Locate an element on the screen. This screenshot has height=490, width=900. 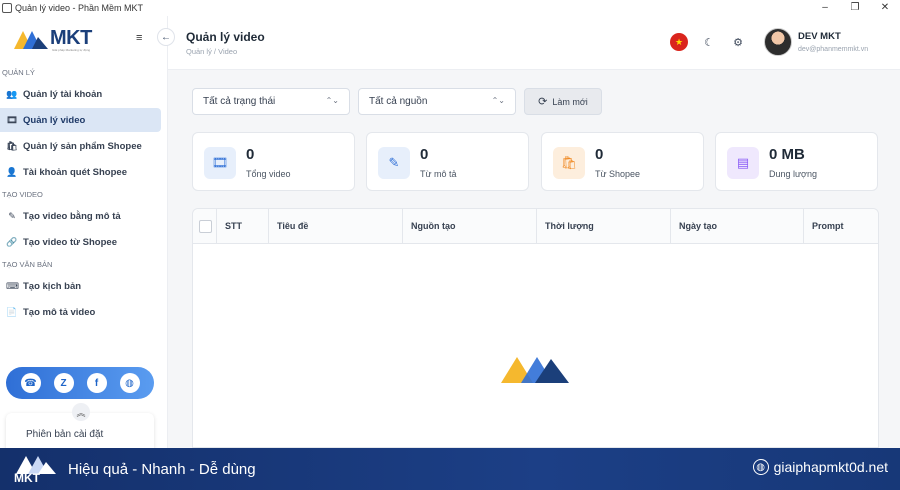
status-filter-select: Tất cả trạng thái ⌃⌄ is located at coordinates (271, 101).